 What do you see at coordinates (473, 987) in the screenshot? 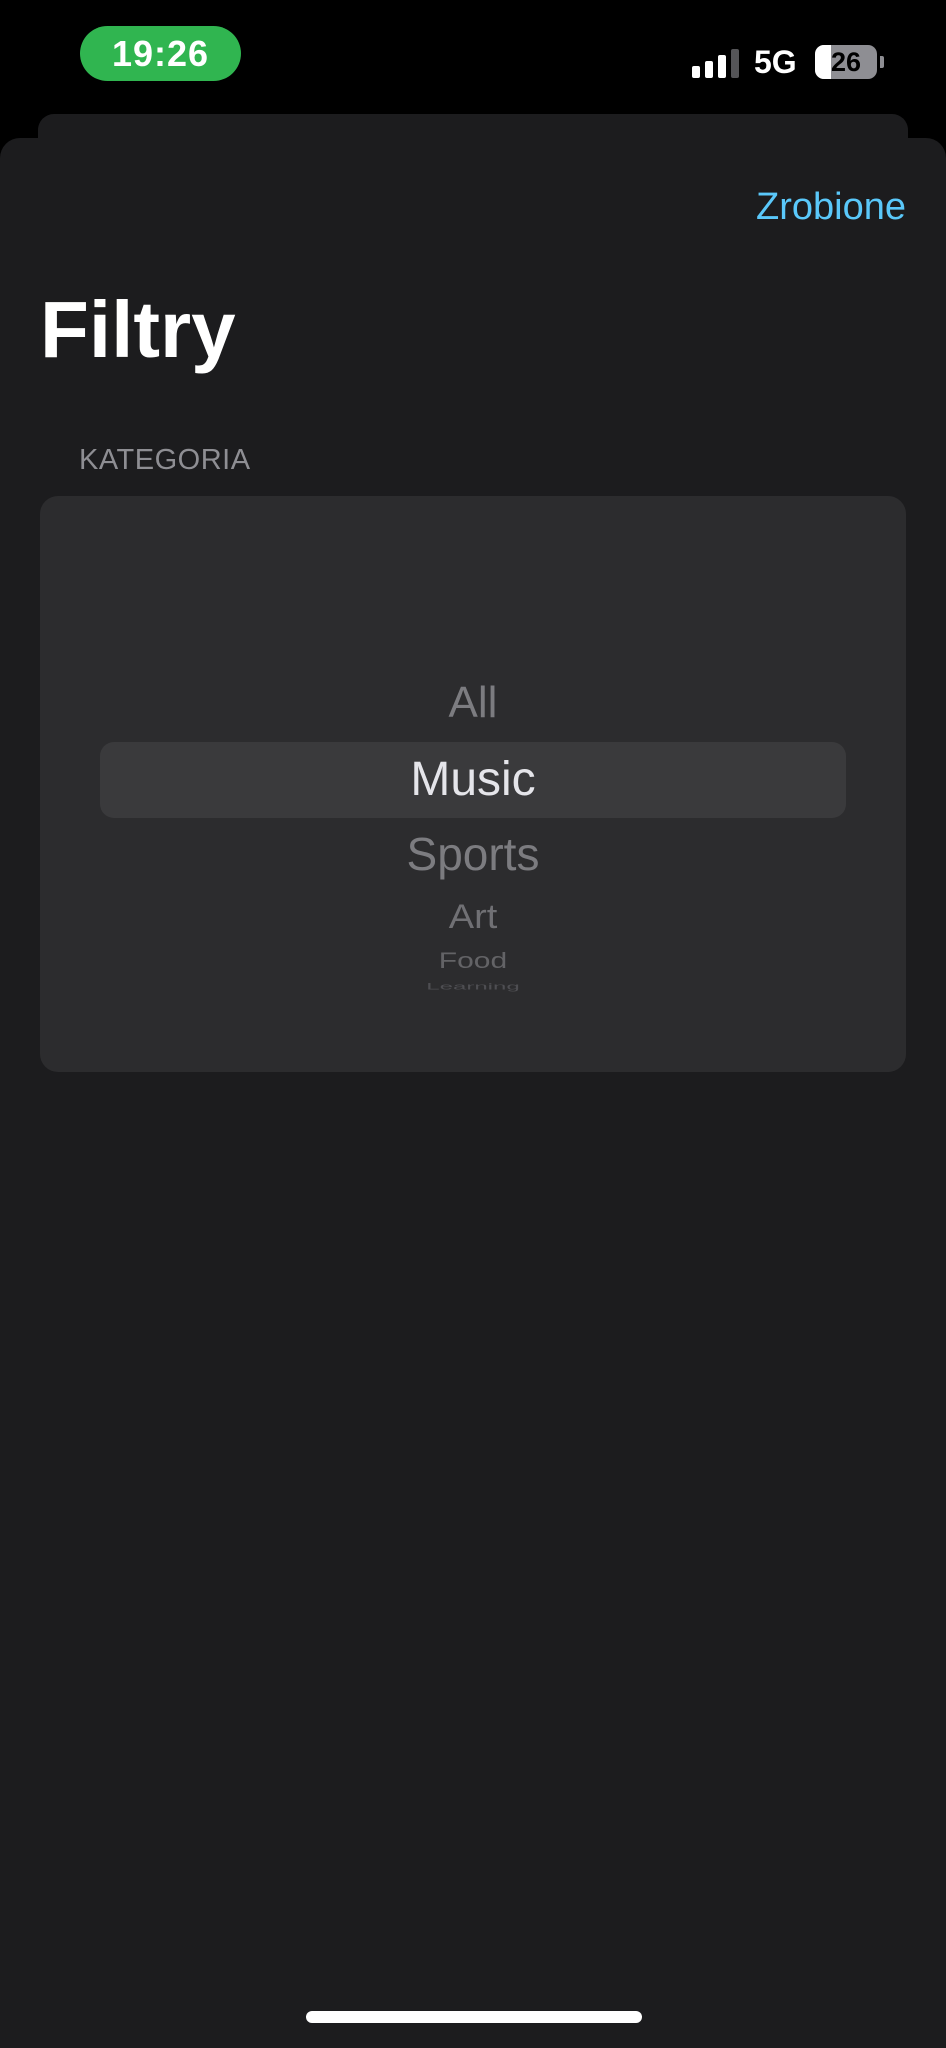
I see `picker-option-learning: Learning` at bounding box center [473, 987].